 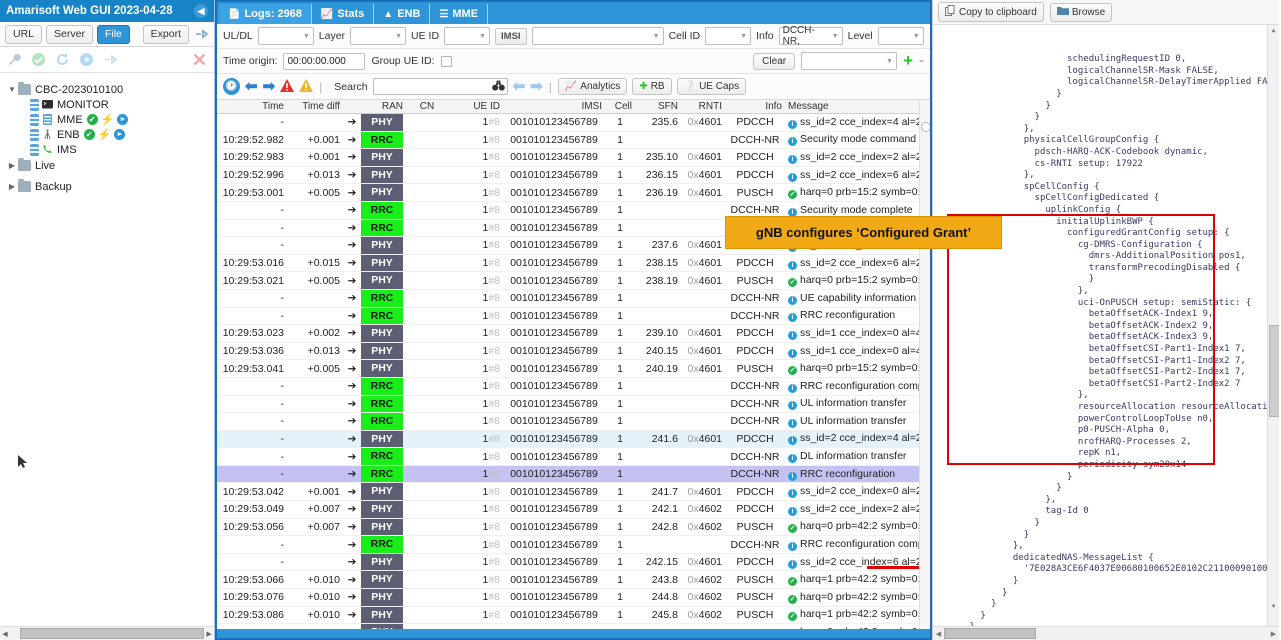 I want to click on layer-select: ▼, so click(x=378, y=36).